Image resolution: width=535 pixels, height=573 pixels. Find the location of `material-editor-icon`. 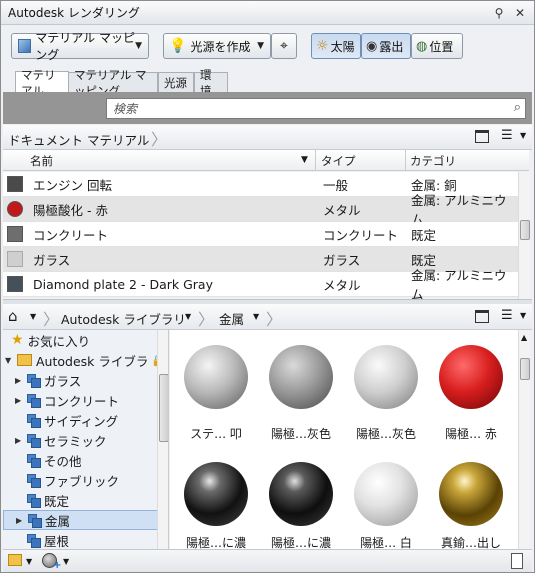

material-editor-icon is located at coordinates (517, 561).